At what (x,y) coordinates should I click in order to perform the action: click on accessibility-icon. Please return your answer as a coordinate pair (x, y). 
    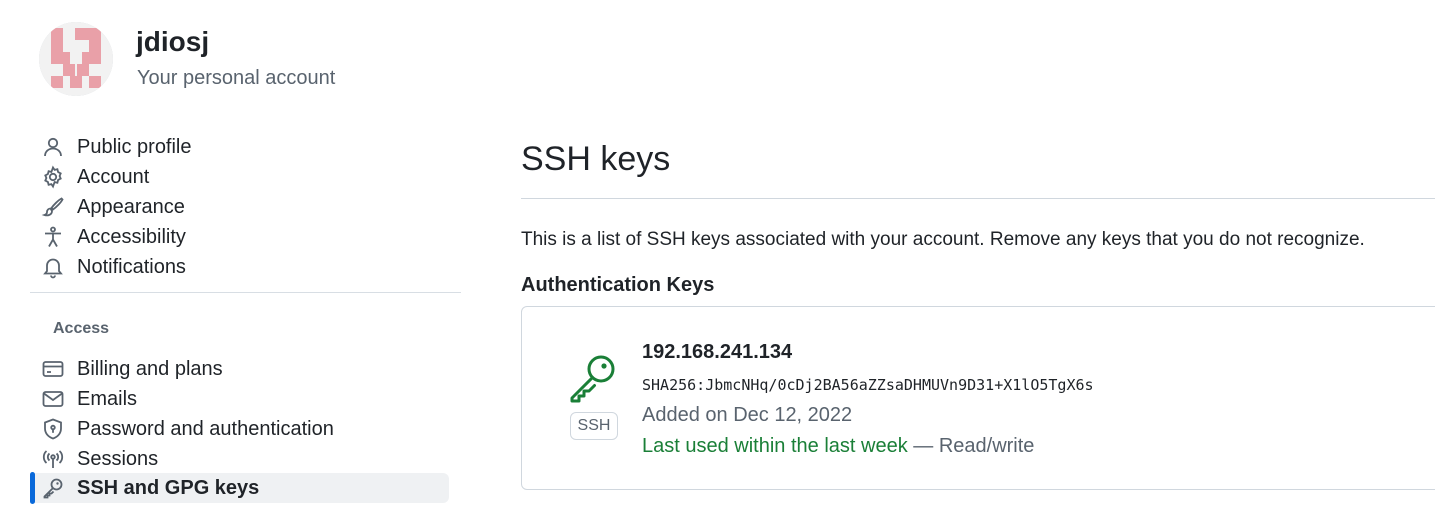
    Looking at the image, I should click on (53, 237).